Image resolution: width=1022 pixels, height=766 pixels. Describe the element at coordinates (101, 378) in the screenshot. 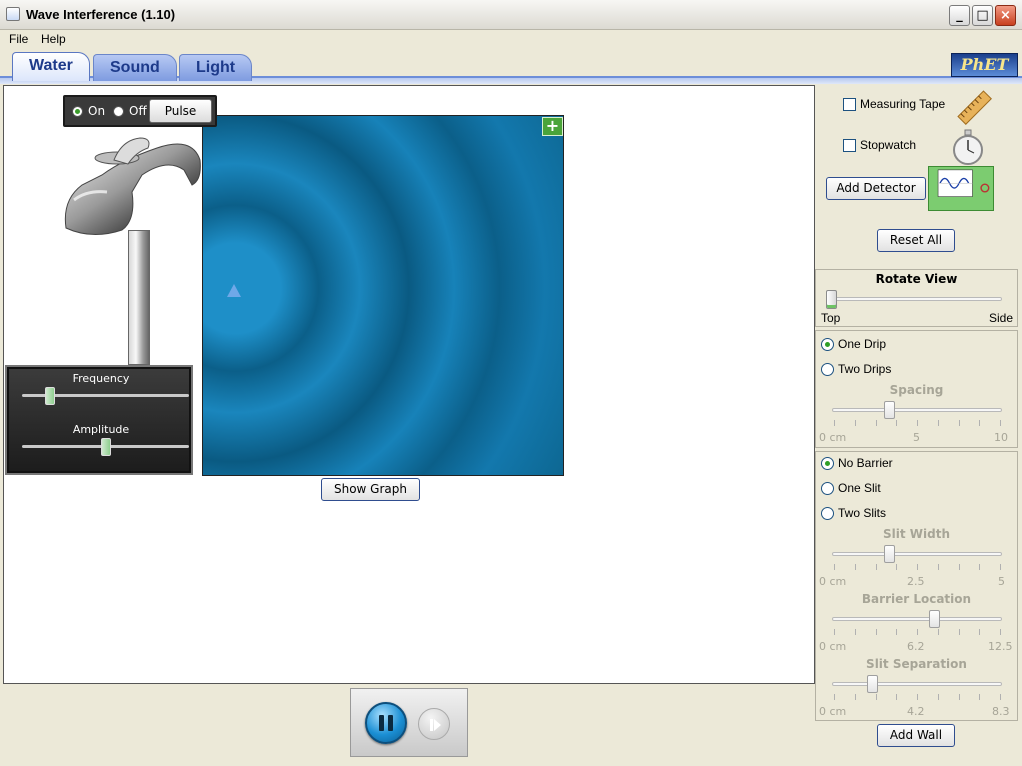

I see `frequency-label: Frequency` at that location.